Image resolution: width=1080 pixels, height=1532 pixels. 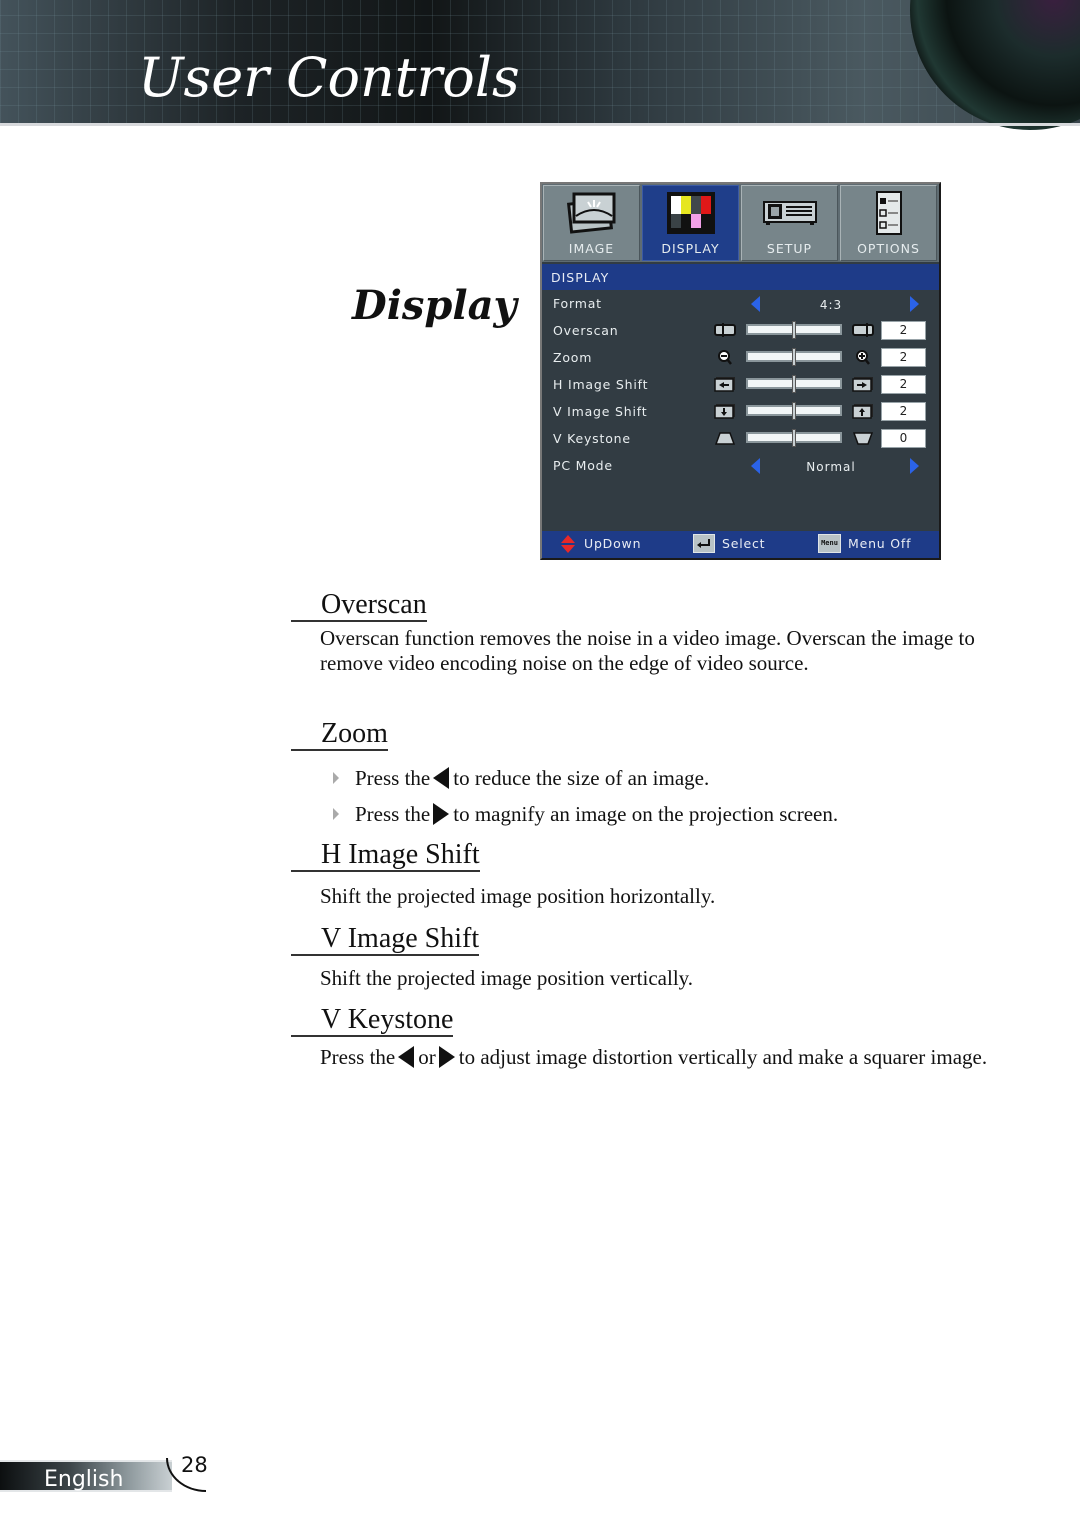 I want to click on row-label: V Keystone, so click(x=592, y=438).